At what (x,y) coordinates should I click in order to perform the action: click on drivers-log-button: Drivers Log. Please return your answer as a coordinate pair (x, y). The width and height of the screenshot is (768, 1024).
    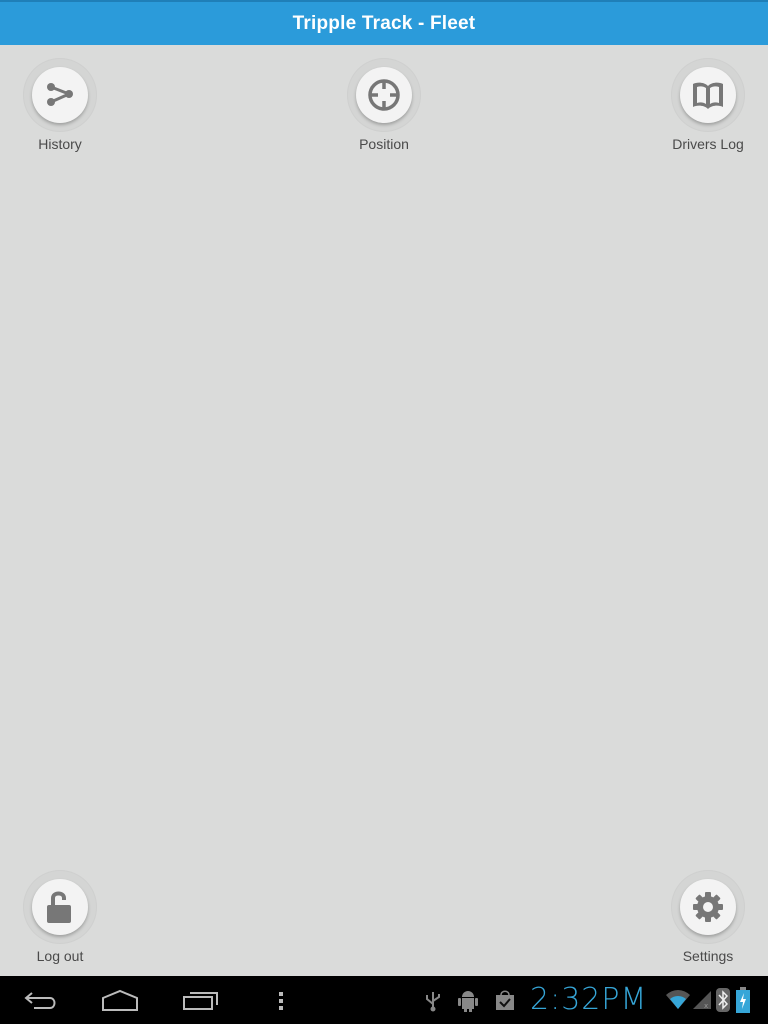
    Looking at the image, I should click on (708, 105).